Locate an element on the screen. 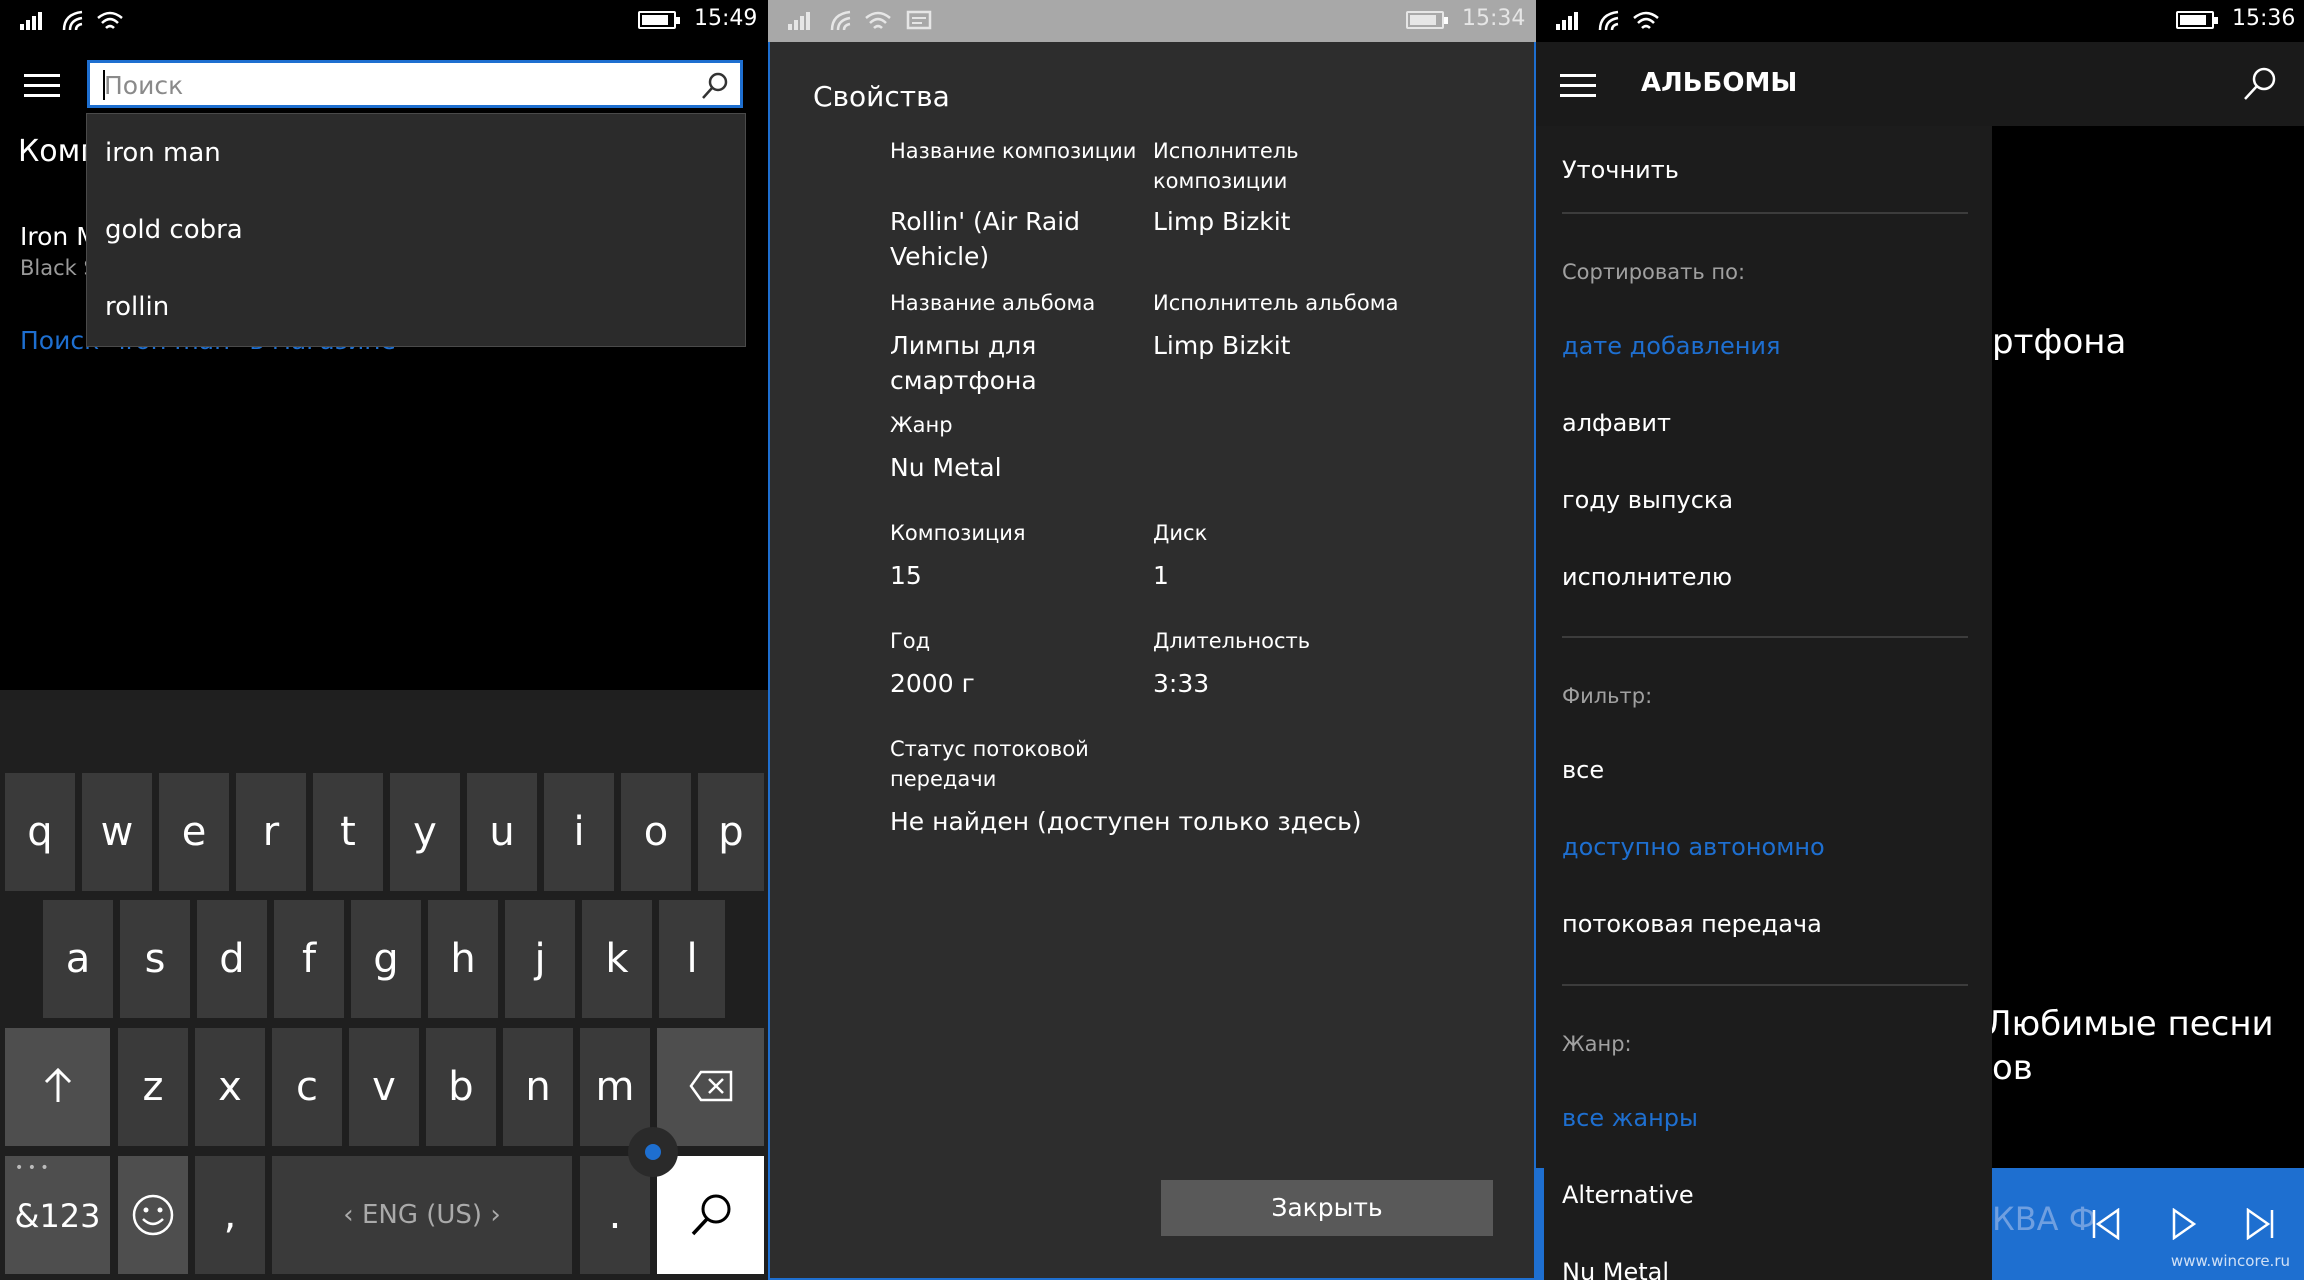 This screenshot has height=1280, width=2304. album-title-partial: Любимые песни is located at coordinates (2130, 1024).